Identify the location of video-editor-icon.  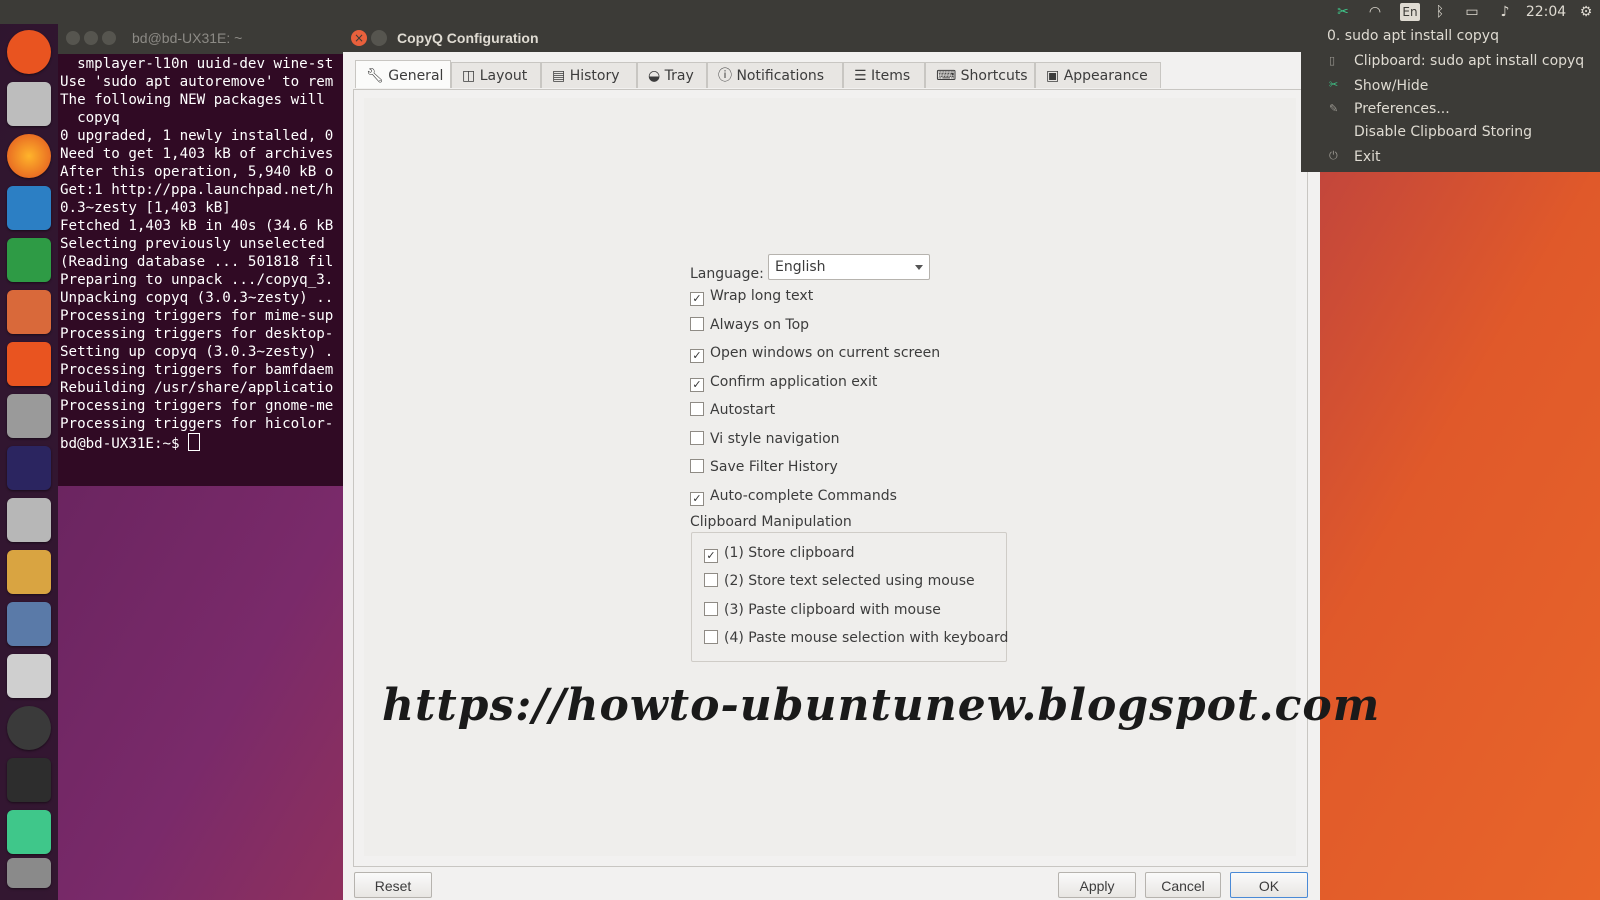
(29, 624).